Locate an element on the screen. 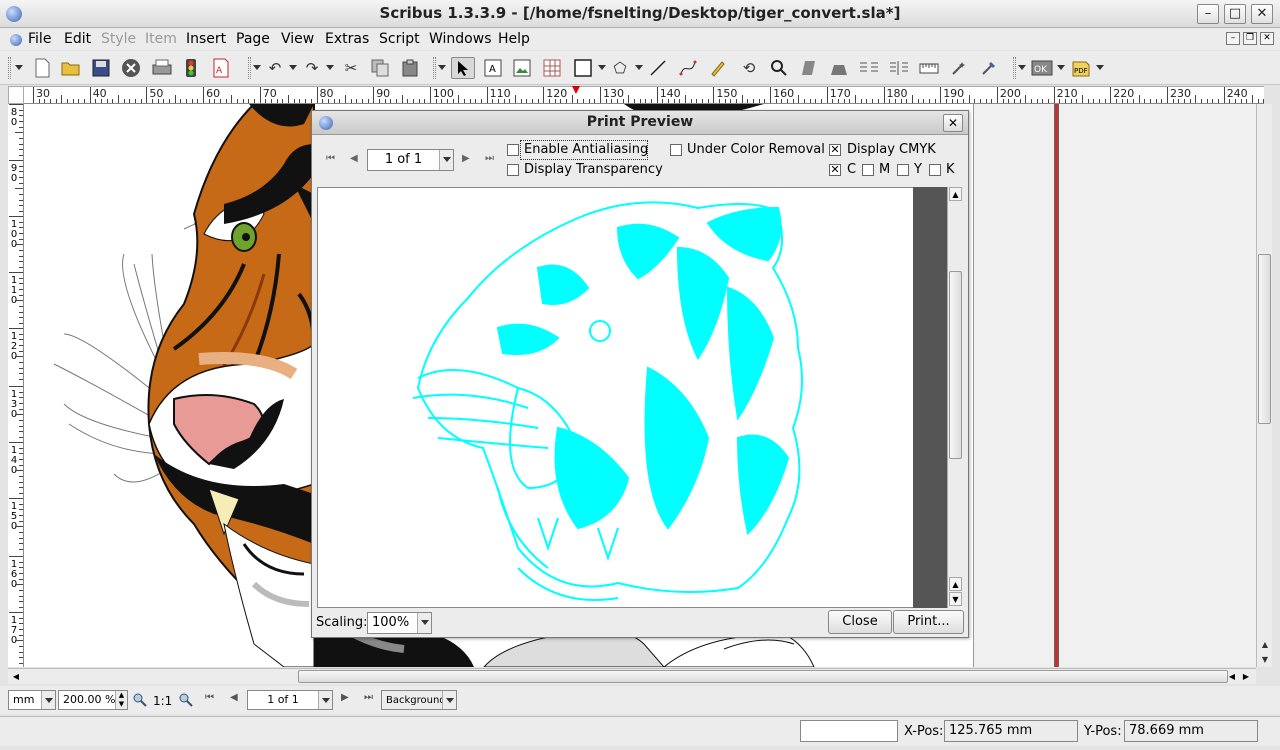  rectangle-shape-icon is located at coordinates (583, 68).